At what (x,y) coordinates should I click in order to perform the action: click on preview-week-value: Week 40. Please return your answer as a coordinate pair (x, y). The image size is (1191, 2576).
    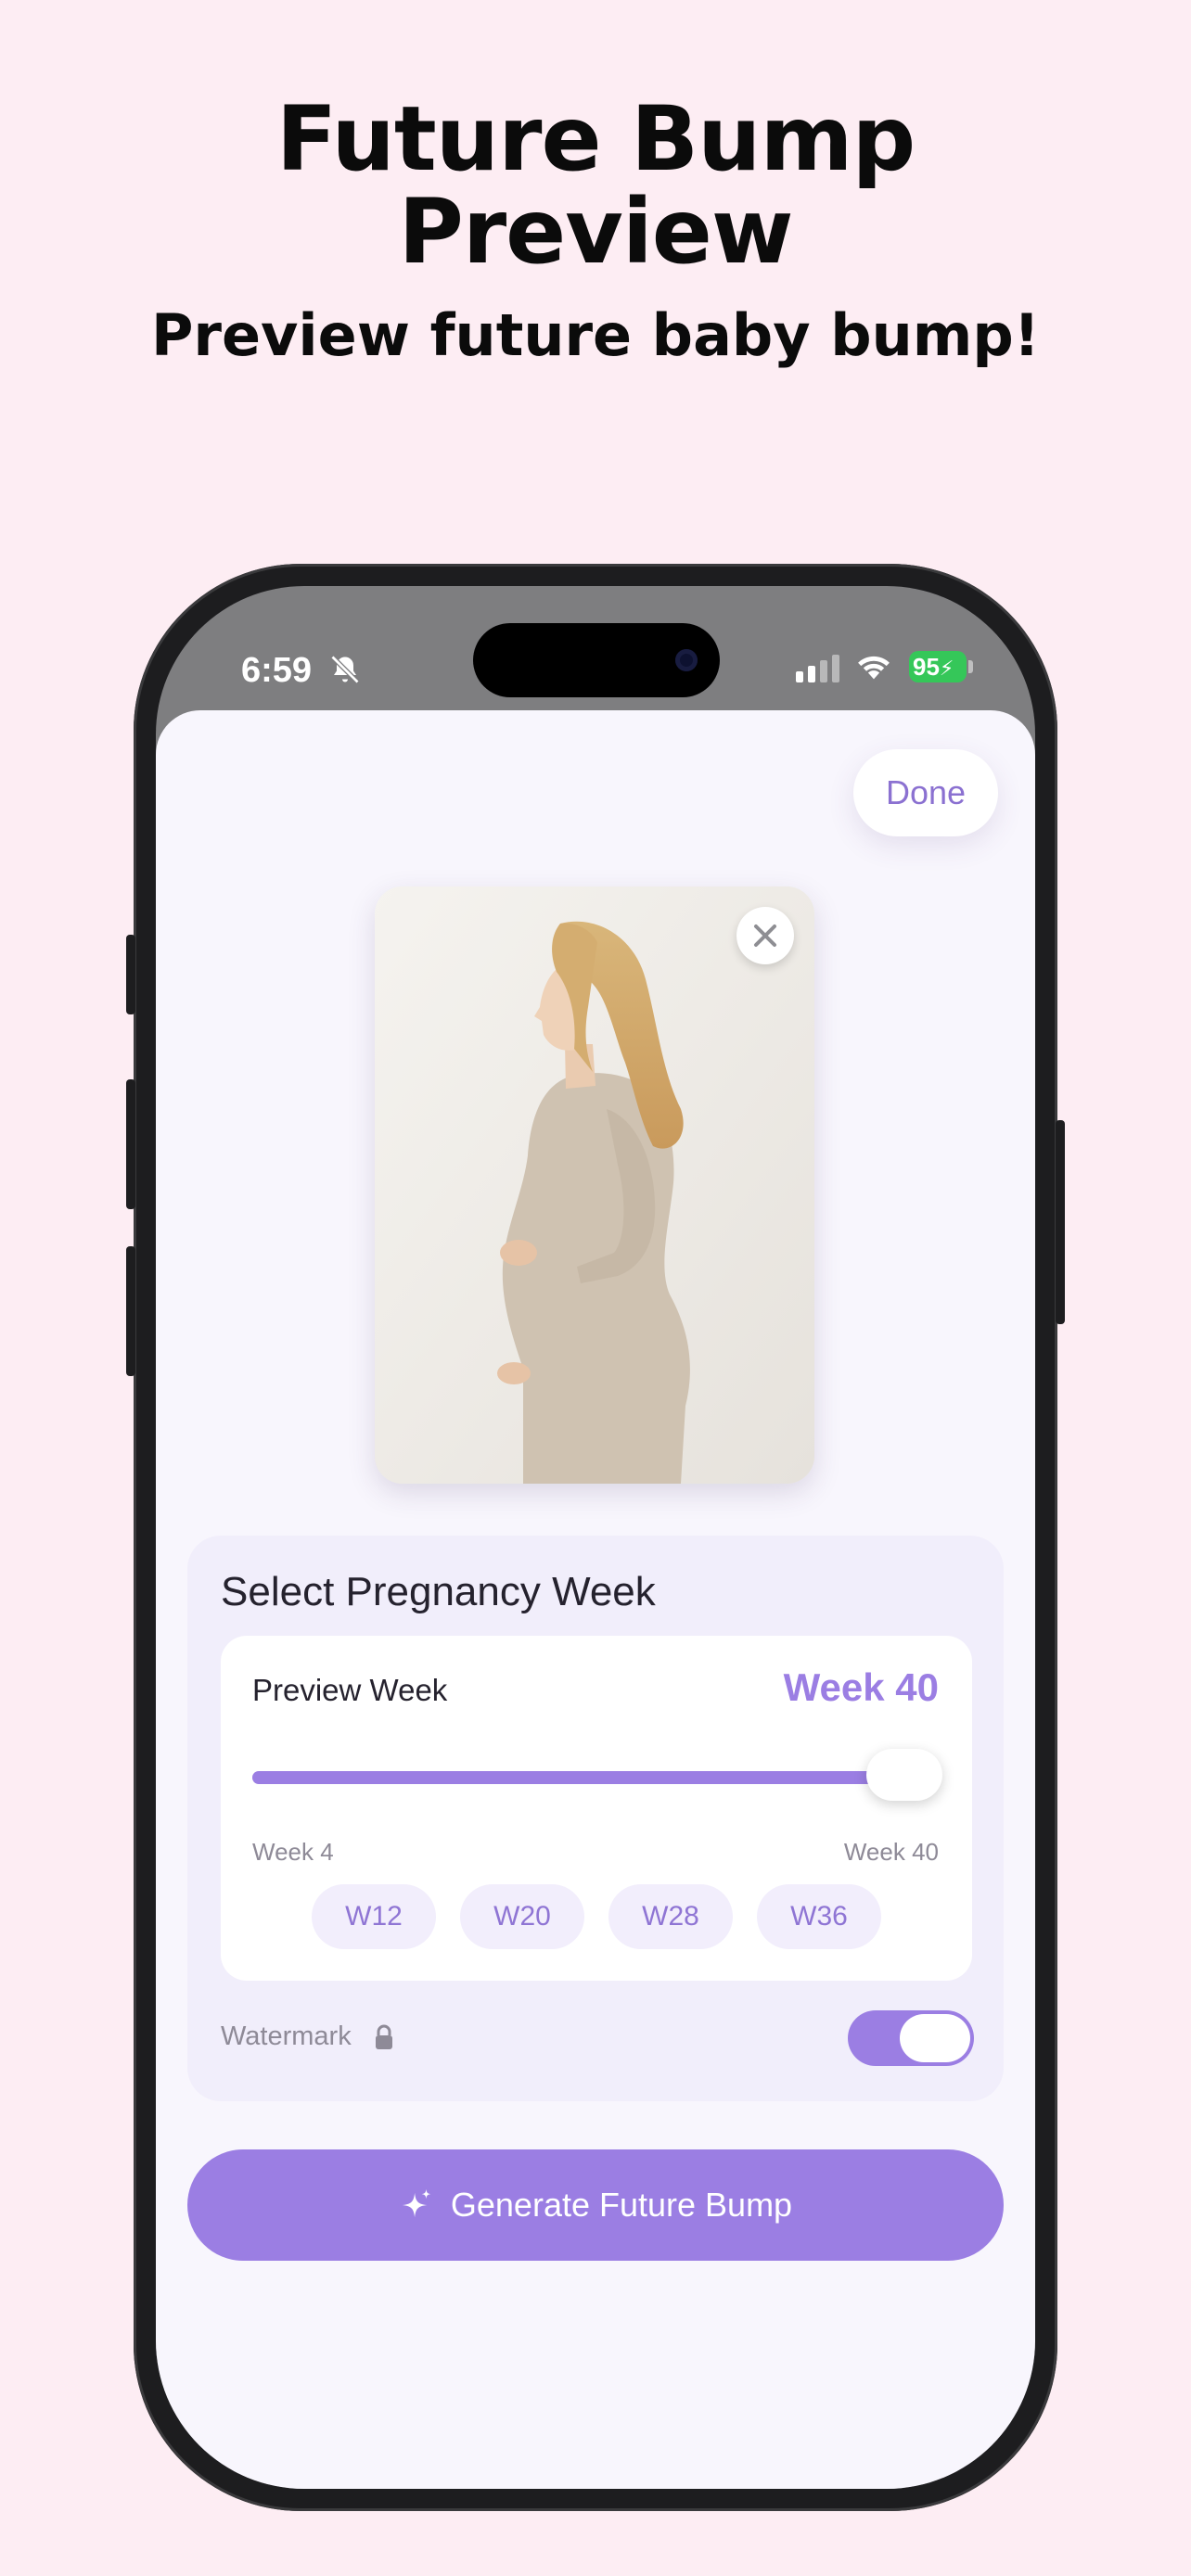
    Looking at the image, I should click on (861, 1687).